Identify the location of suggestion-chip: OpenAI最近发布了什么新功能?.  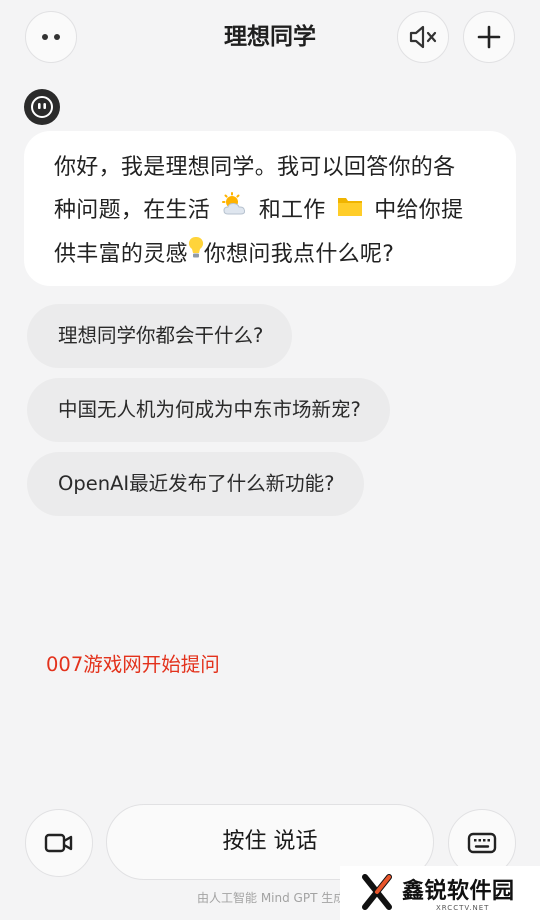
(195, 484).